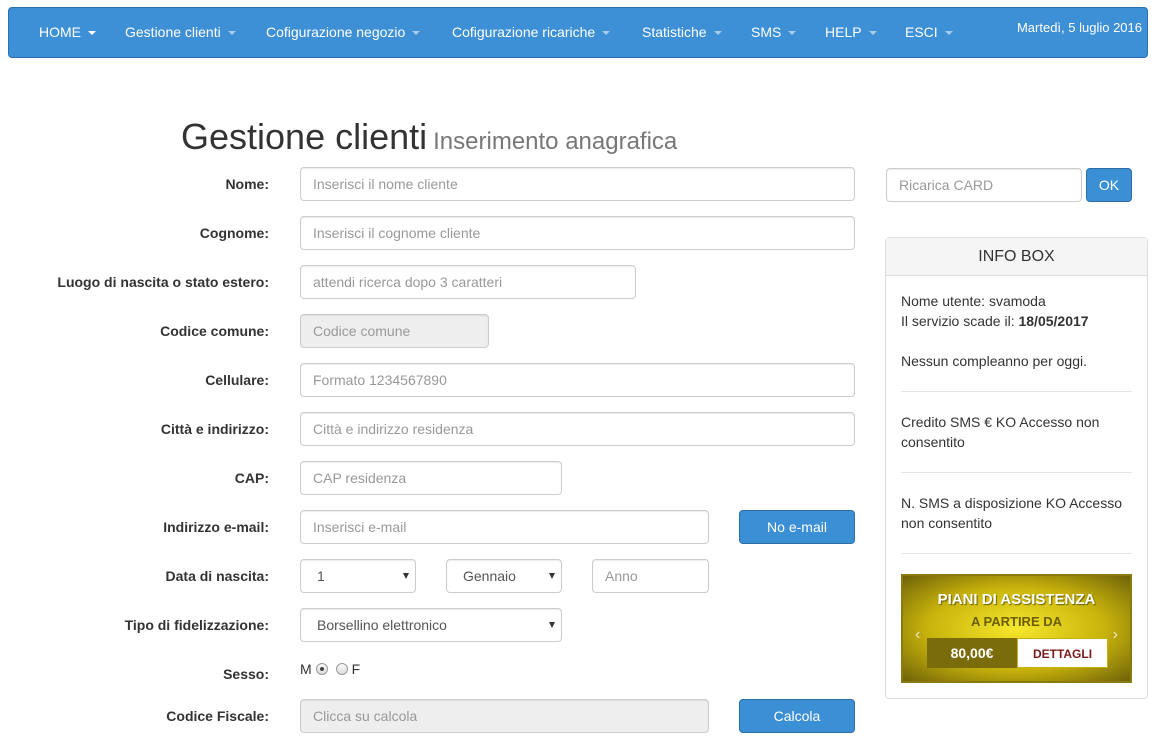 The image size is (1158, 737). Describe the element at coordinates (234, 233) in the screenshot. I see `cognome-label: Cognome:` at that location.